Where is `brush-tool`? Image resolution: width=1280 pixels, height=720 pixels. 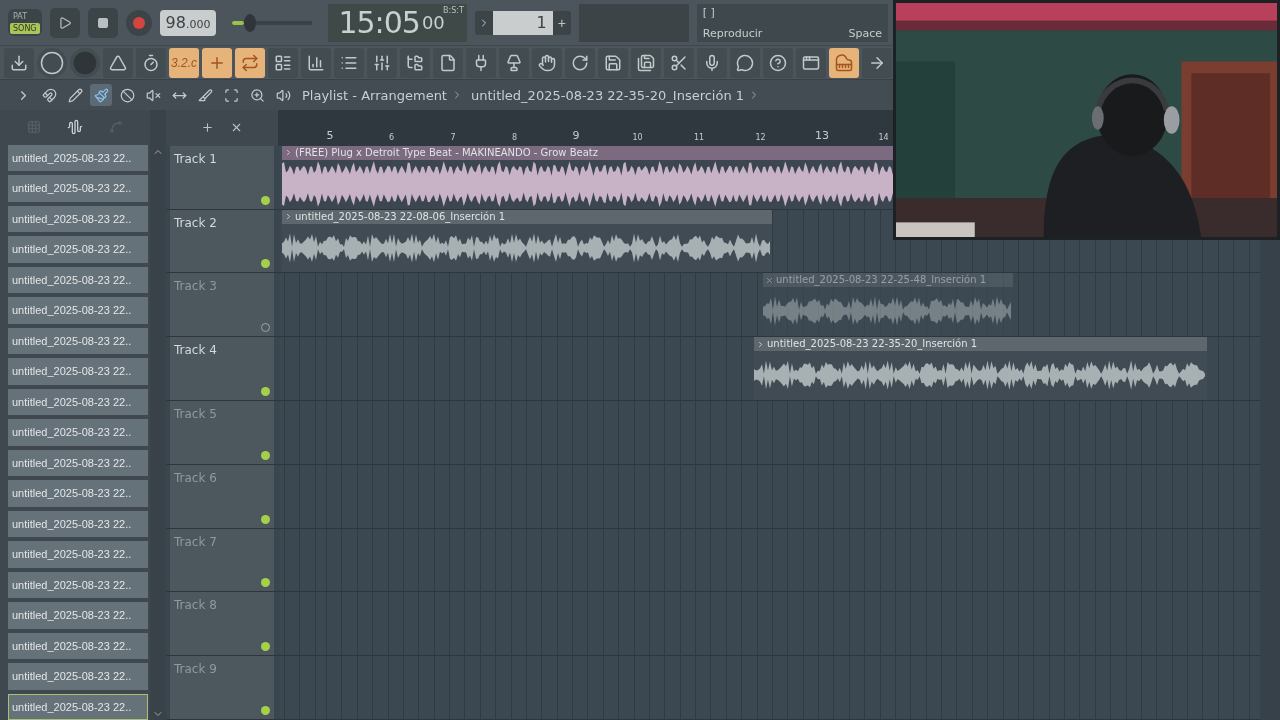
brush-tool is located at coordinates (101, 95).